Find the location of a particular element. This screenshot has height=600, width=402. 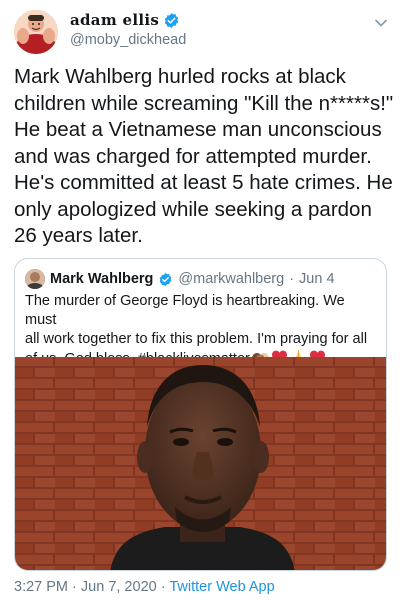

tweet-date: Jun 7, 2020 is located at coordinates (119, 587).